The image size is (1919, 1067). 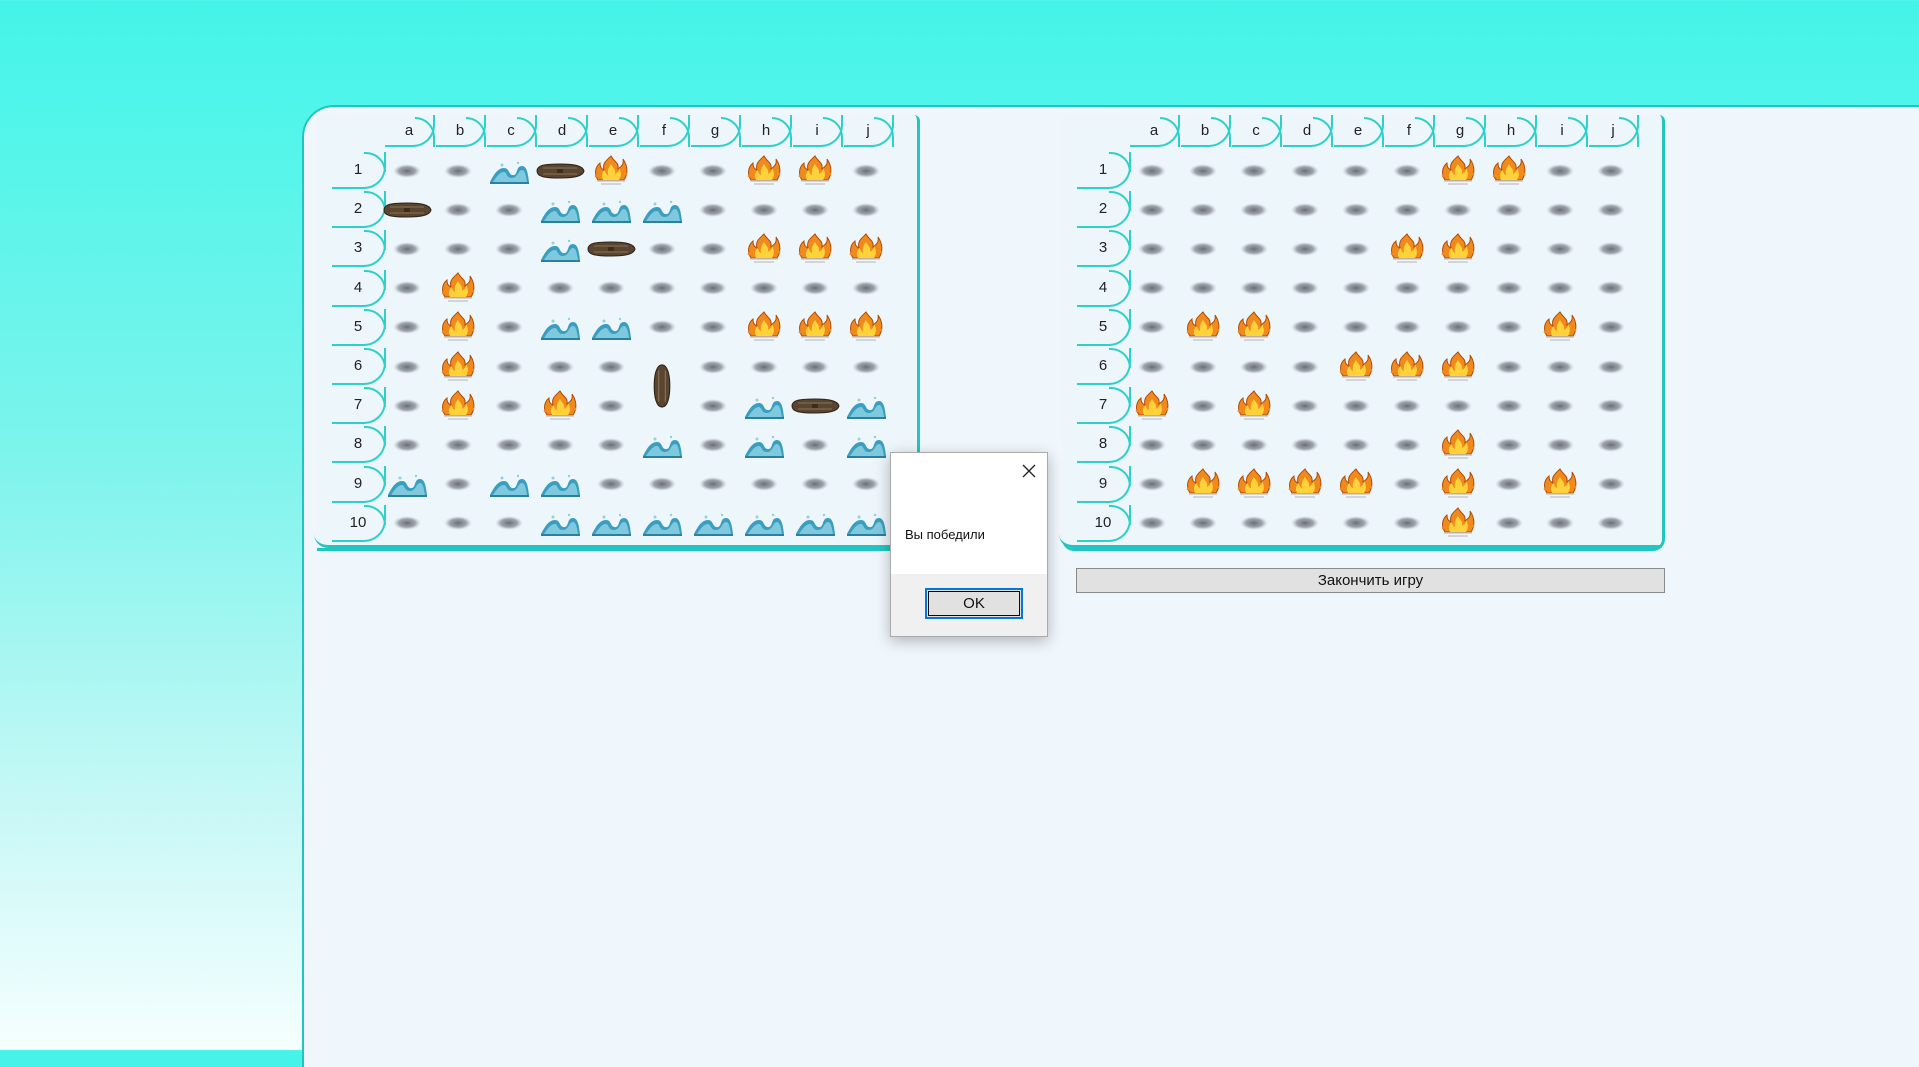 I want to click on ok-button: OK, so click(x=974, y=603).